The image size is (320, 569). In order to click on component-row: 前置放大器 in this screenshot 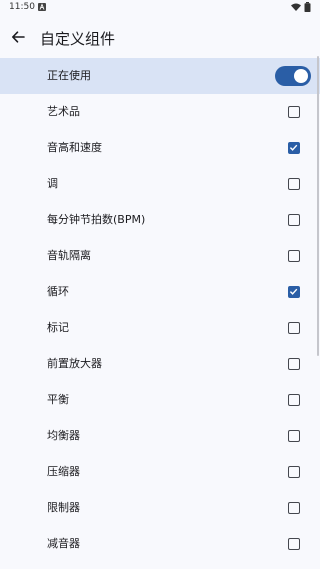, I will do `click(160, 364)`.